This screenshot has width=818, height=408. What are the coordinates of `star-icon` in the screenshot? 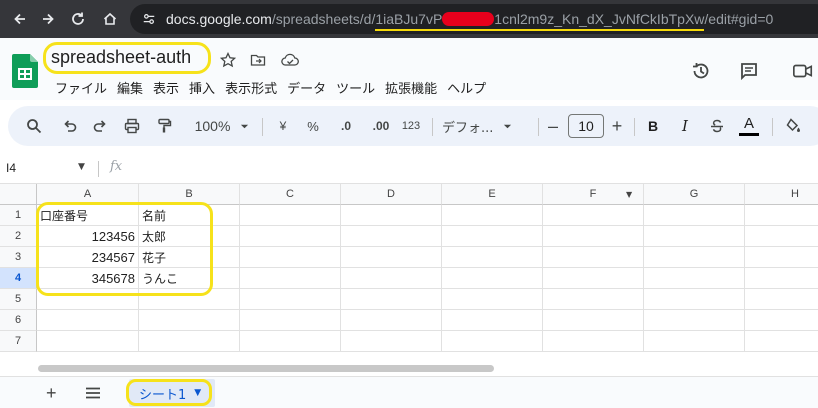 It's located at (228, 60).